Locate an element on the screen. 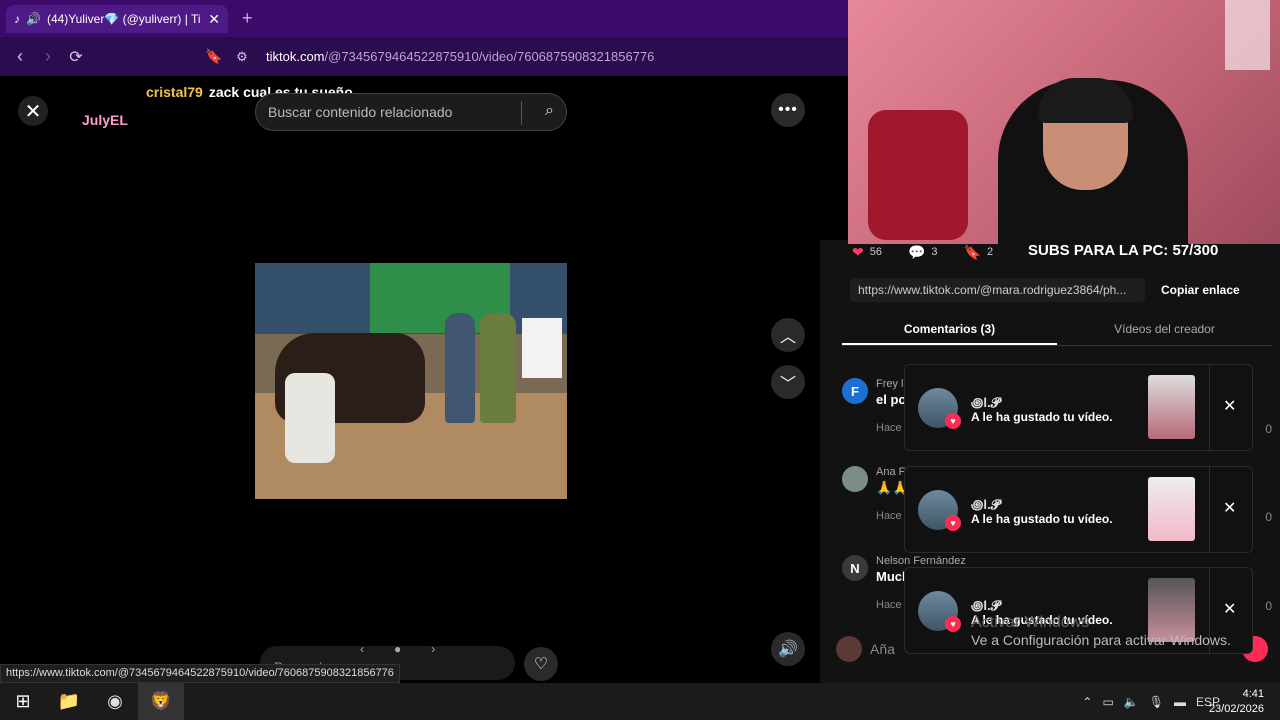 The height and width of the screenshot is (720, 1280). windows-start-icon: ⊞ is located at coordinates (23, 701).